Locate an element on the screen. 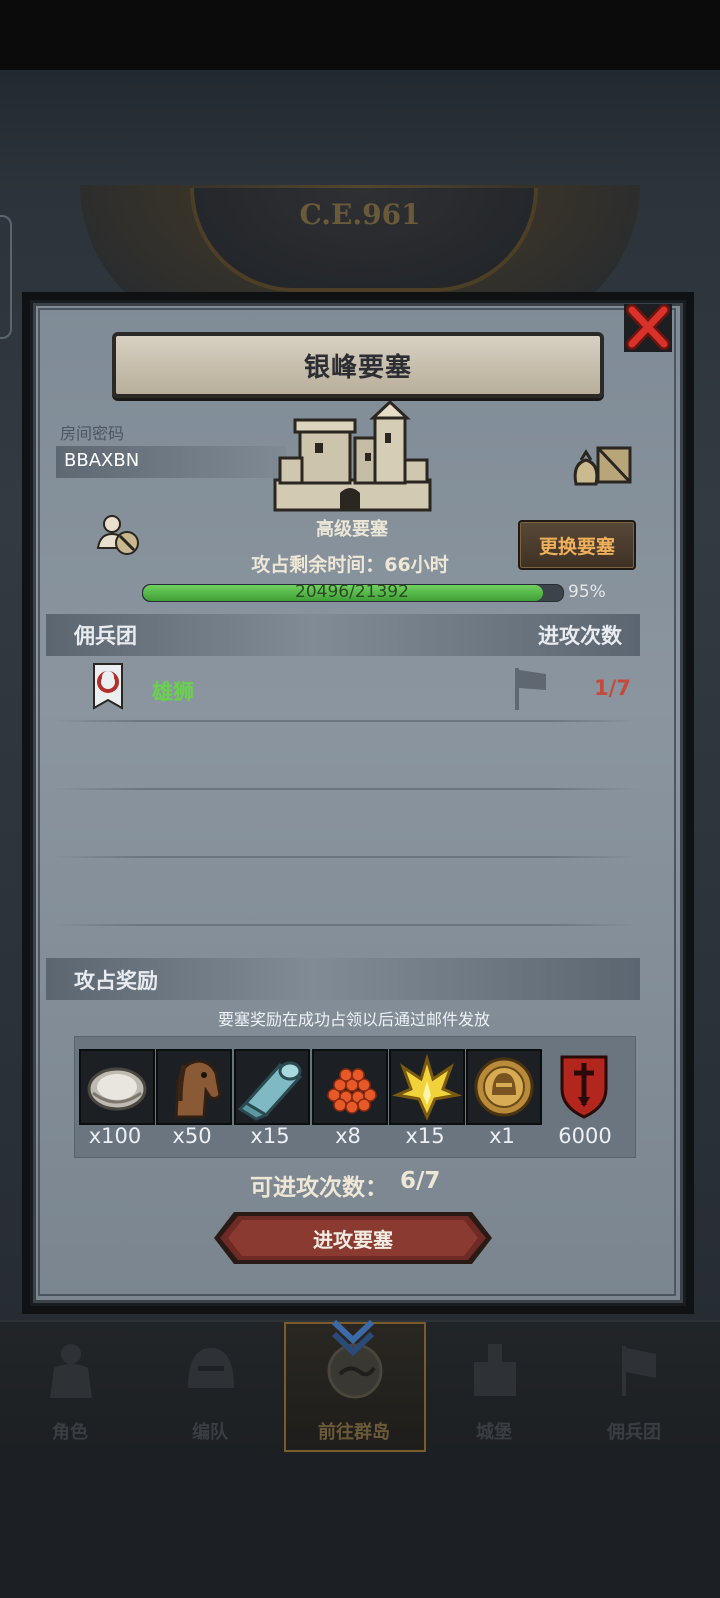 Image resolution: width=720 pixels, height=1598 pixels. nav-label: 佣兵团 is located at coordinates (634, 1432).